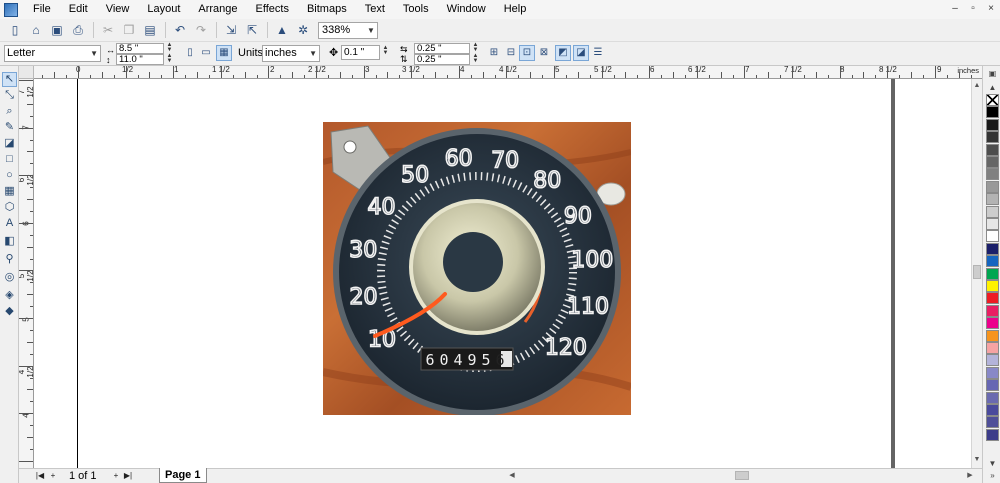 The image size is (1000, 483). What do you see at coordinates (973, 9) in the screenshot?
I see `restore-button: ▫` at bounding box center [973, 9].